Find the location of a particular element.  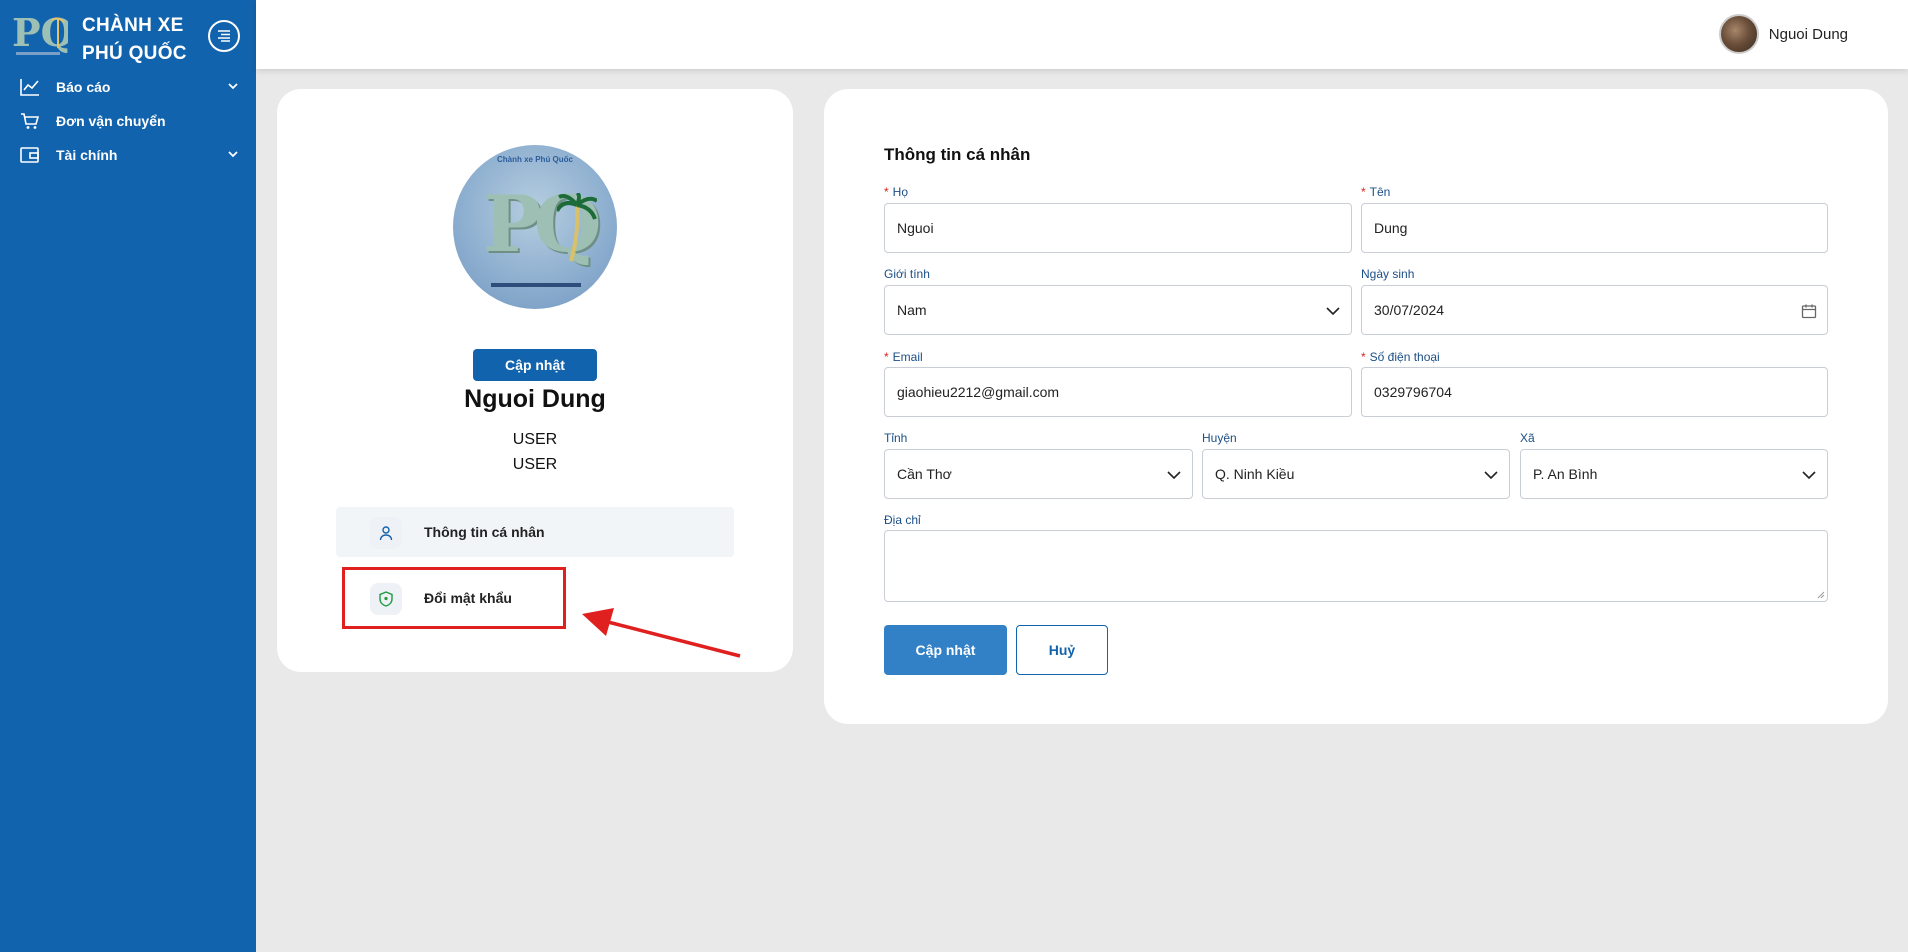

logo-letters: PQ is located at coordinates (40, 32).